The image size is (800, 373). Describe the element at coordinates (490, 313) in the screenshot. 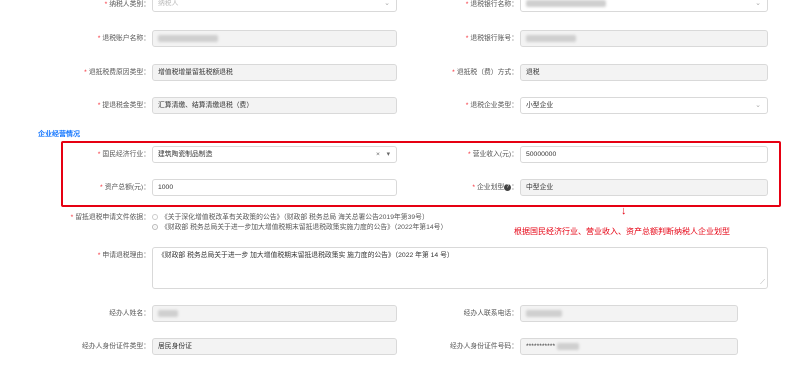

I see `agent-phone-label: 经办人联系电话：` at that location.